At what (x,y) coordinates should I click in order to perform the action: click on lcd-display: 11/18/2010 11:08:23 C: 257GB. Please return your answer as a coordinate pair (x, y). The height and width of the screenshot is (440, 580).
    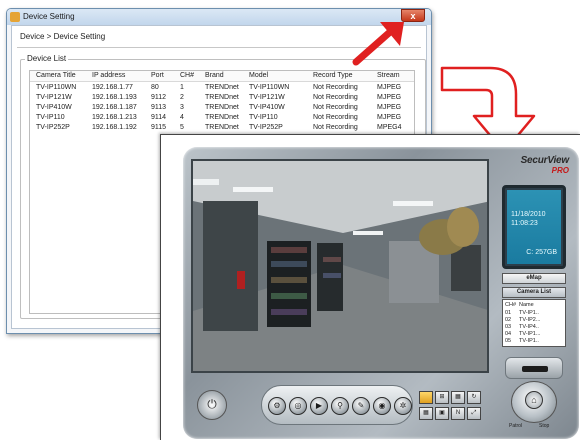
    Looking at the image, I should click on (534, 227).